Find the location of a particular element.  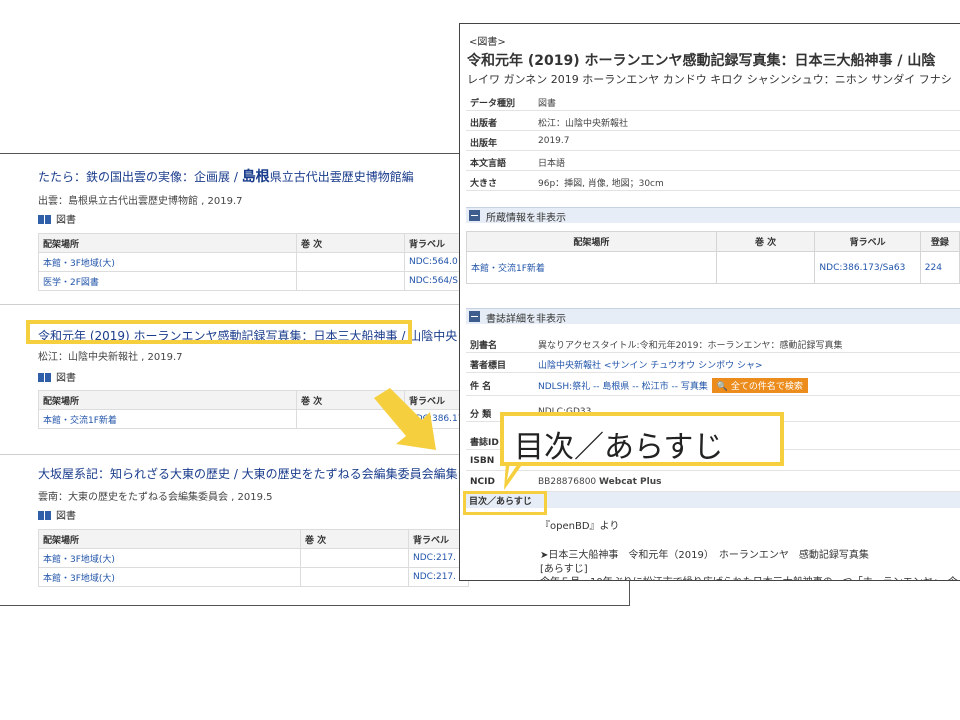

record-category: <図書> is located at coordinates (487, 42).